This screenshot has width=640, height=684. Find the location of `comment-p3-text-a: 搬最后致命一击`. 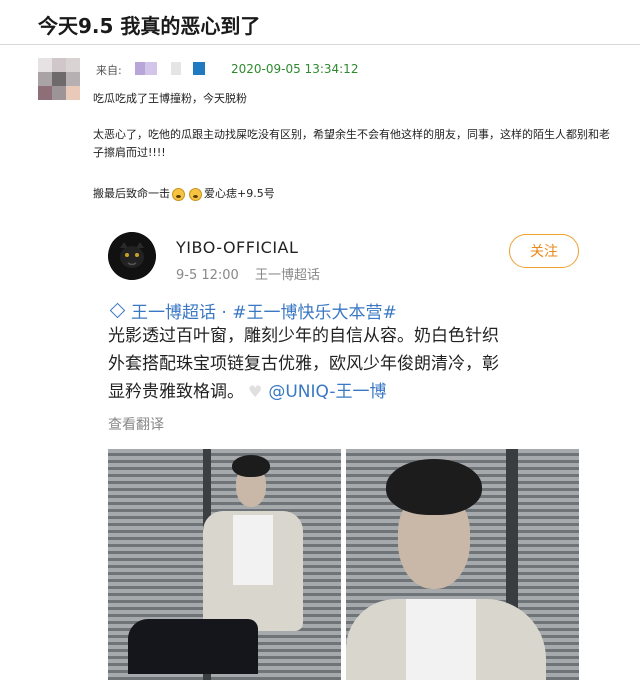

comment-p3-text-a: 搬最后致命一击 is located at coordinates (131, 193).